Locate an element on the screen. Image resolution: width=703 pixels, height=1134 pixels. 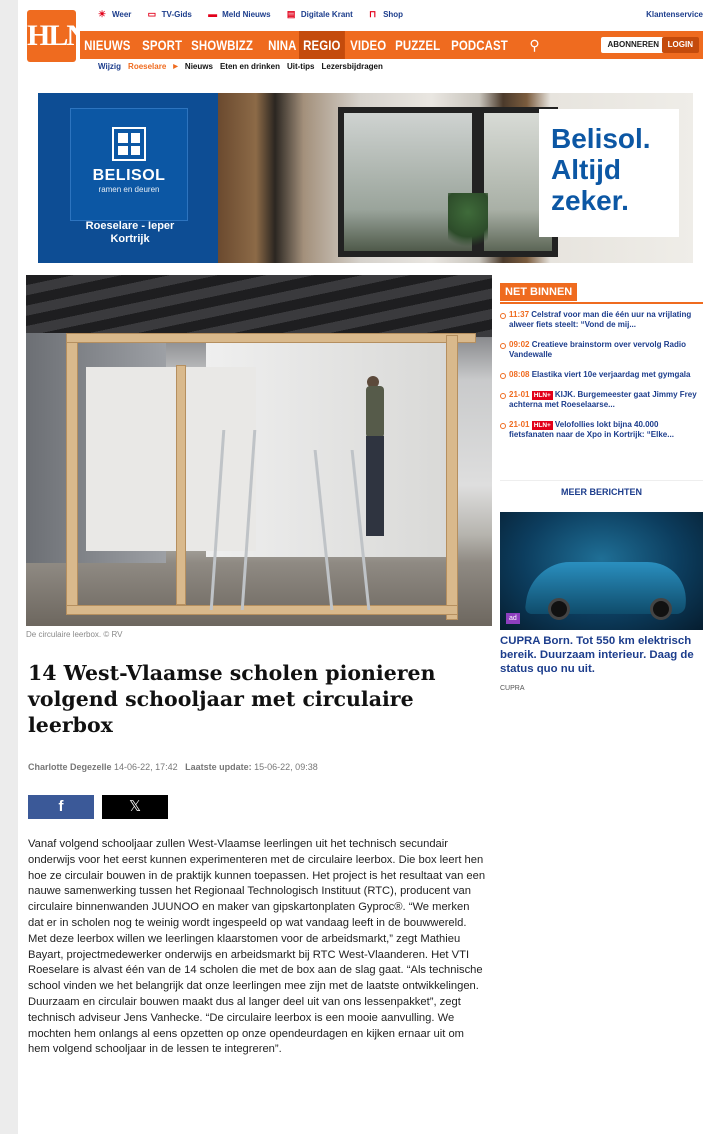
slogan-line: zeker. is located at coordinates (590, 200).